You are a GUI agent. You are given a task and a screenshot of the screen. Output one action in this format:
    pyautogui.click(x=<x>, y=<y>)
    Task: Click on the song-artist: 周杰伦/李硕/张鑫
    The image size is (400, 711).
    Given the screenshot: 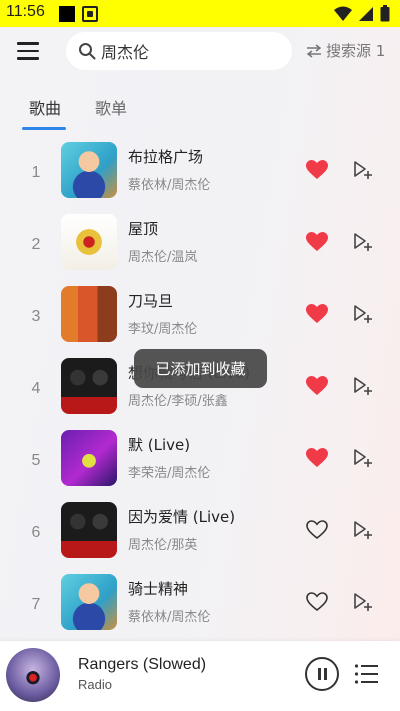 What is the action you would take?
    pyautogui.click(x=178, y=401)
    